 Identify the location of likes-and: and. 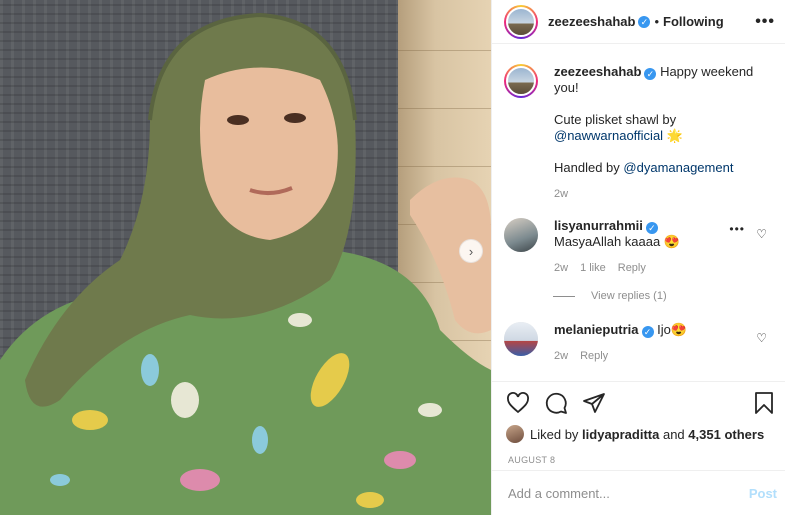
(673, 434).